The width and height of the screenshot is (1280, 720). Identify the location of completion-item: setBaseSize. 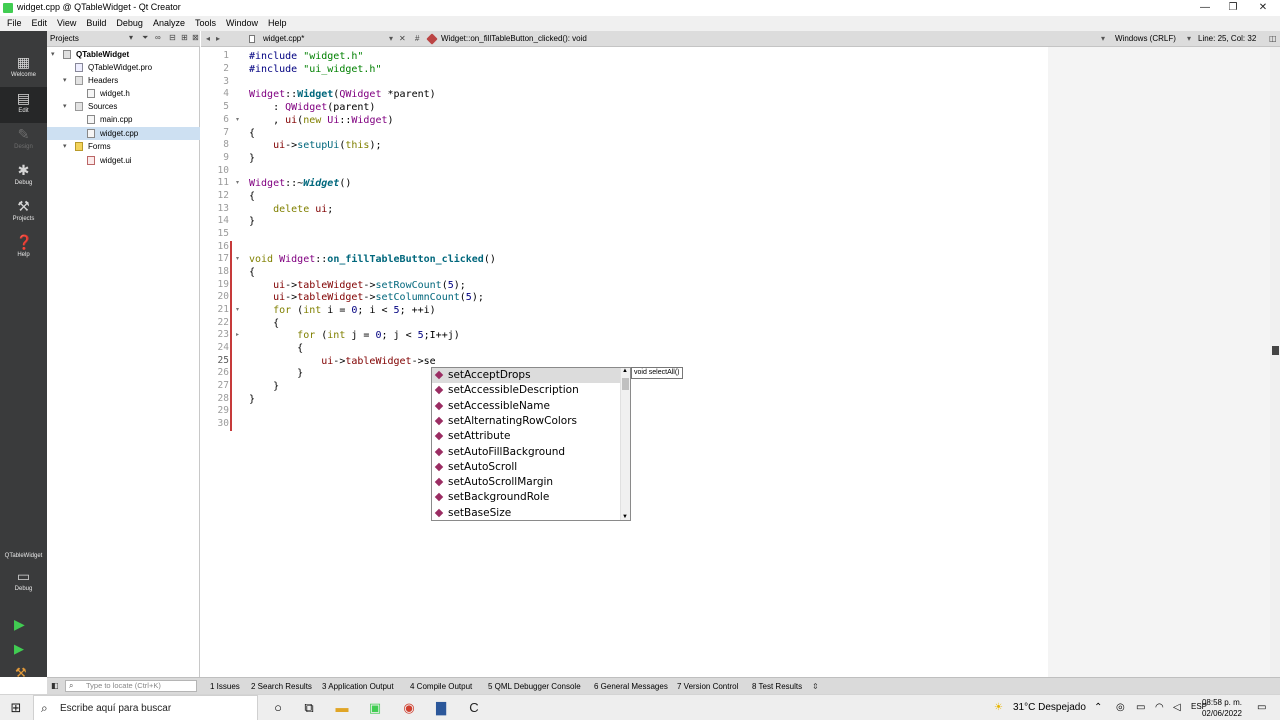
(526, 513).